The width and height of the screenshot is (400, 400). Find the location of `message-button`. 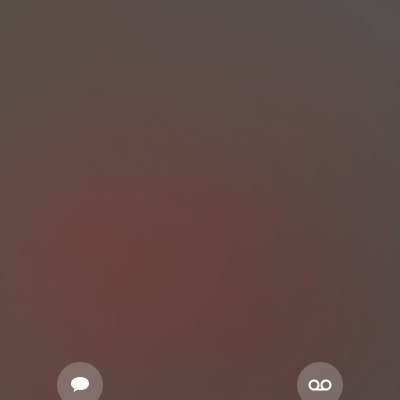

message-button is located at coordinates (80, 381).